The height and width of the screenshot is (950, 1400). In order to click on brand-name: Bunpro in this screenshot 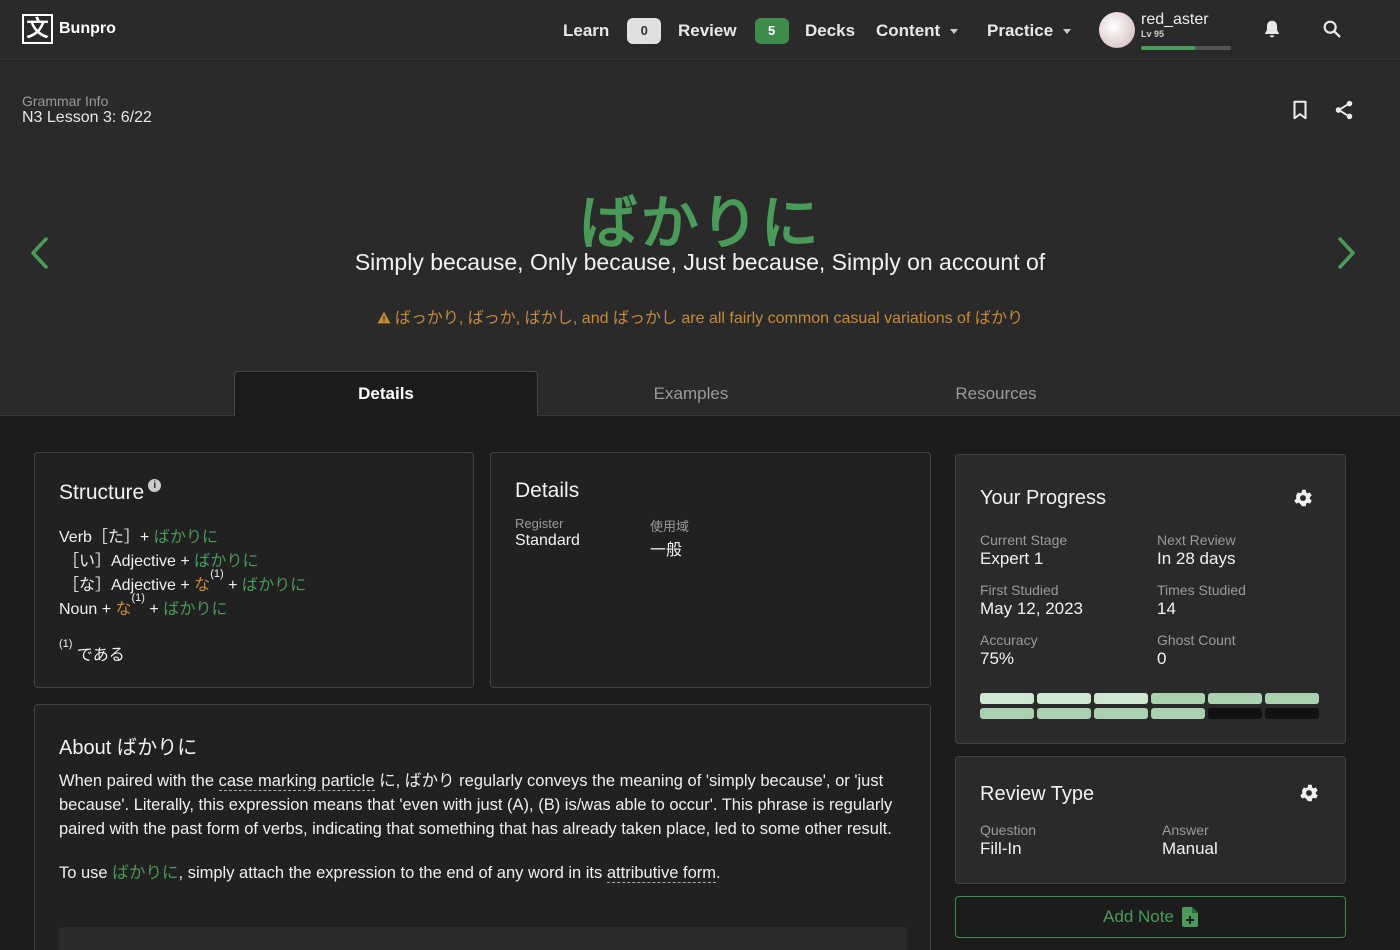, I will do `click(87, 28)`.